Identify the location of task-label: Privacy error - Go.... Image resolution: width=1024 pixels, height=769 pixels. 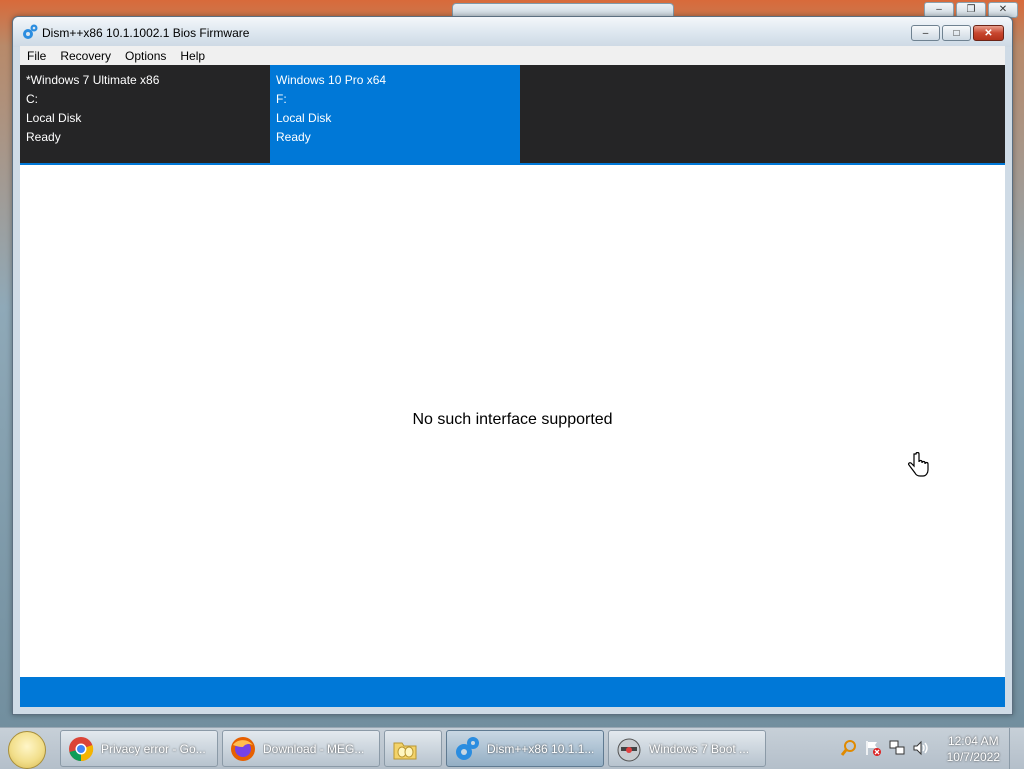
(153, 748).